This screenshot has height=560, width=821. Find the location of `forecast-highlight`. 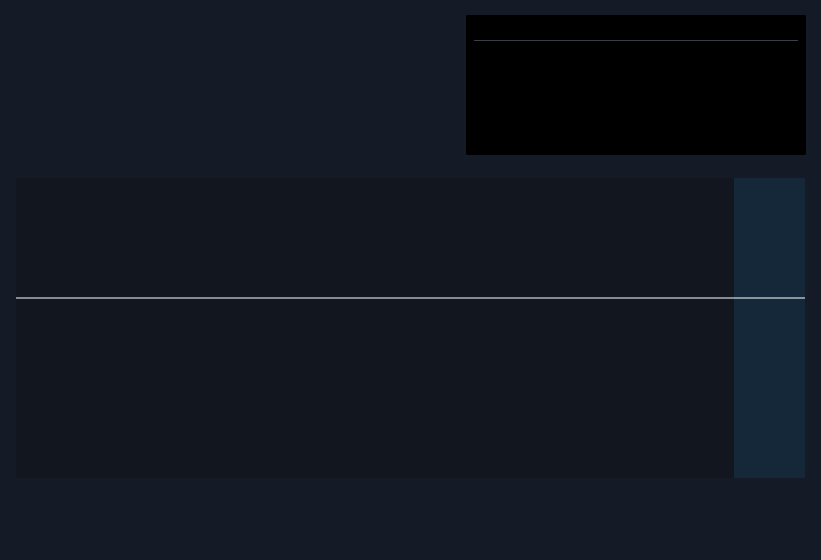

forecast-highlight is located at coordinates (769, 328).